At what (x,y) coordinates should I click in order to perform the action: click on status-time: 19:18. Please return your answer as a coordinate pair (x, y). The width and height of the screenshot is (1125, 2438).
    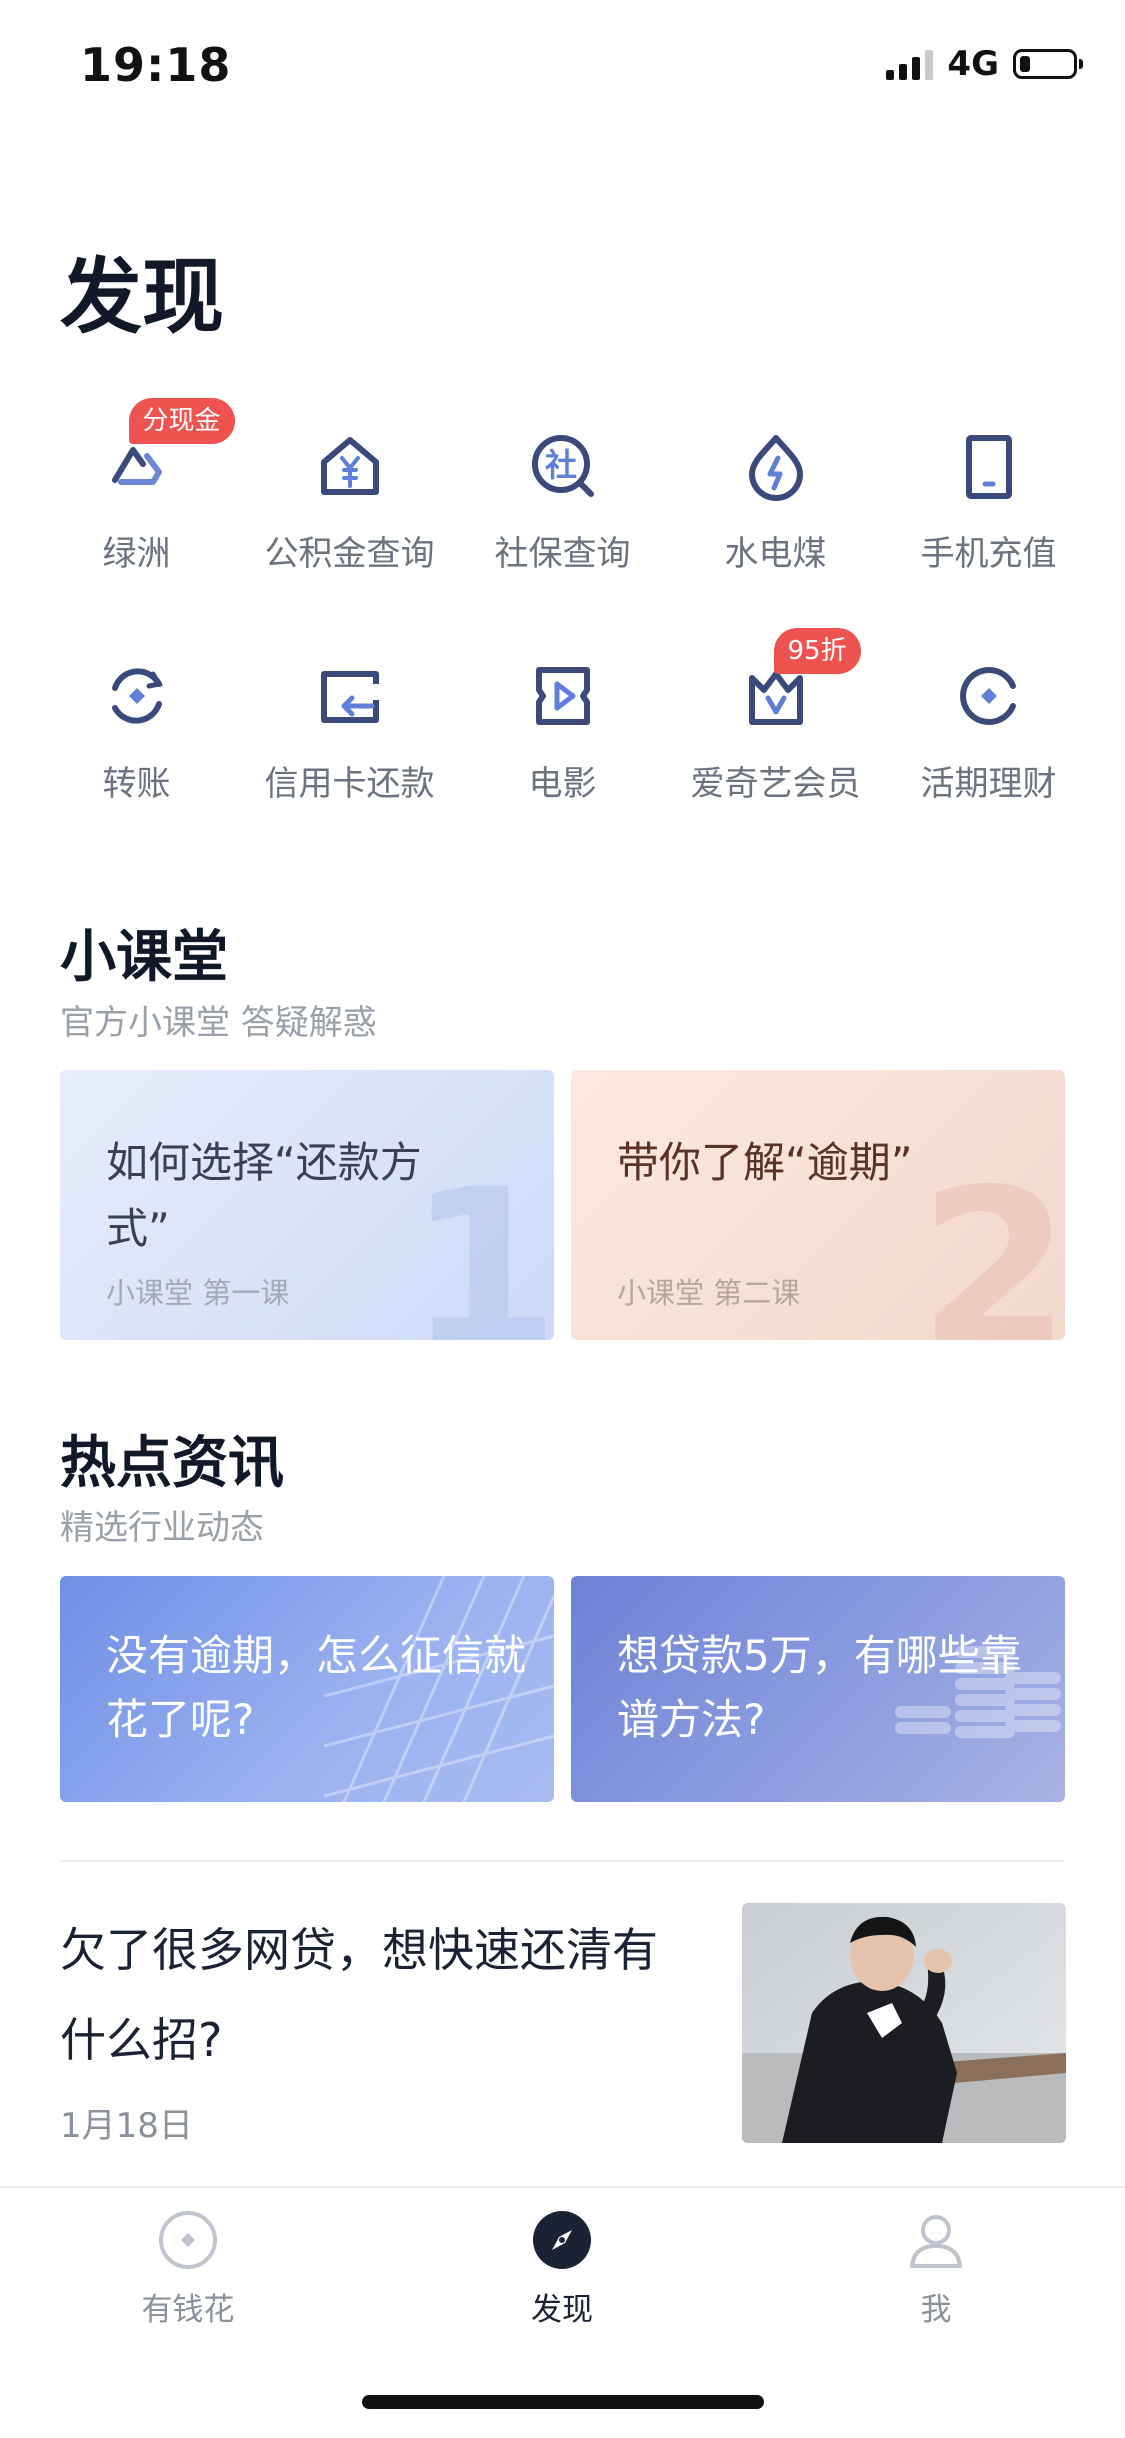
    Looking at the image, I should click on (156, 65).